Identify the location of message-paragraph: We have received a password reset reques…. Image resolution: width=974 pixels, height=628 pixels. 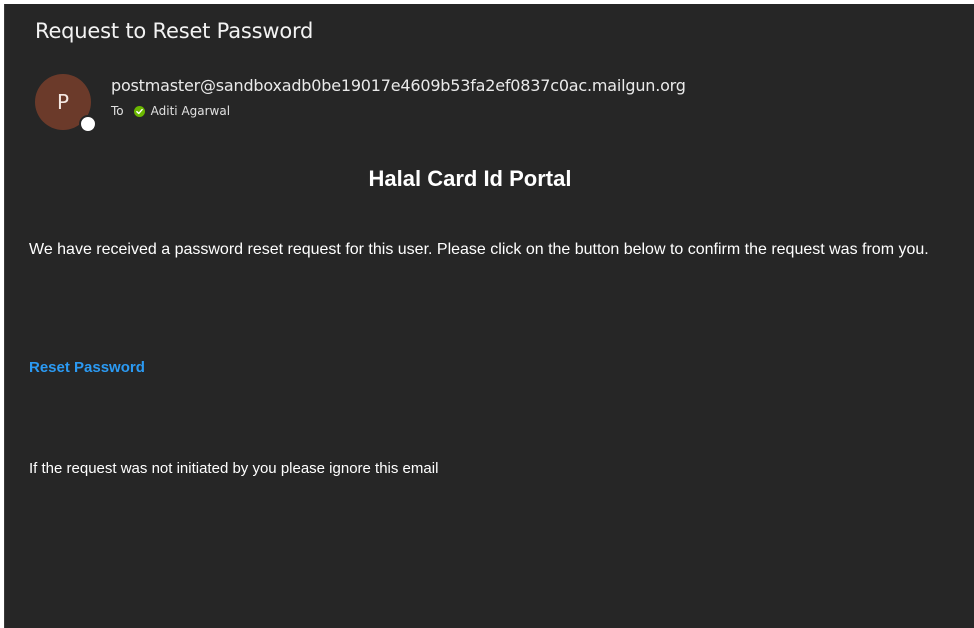
(479, 249).